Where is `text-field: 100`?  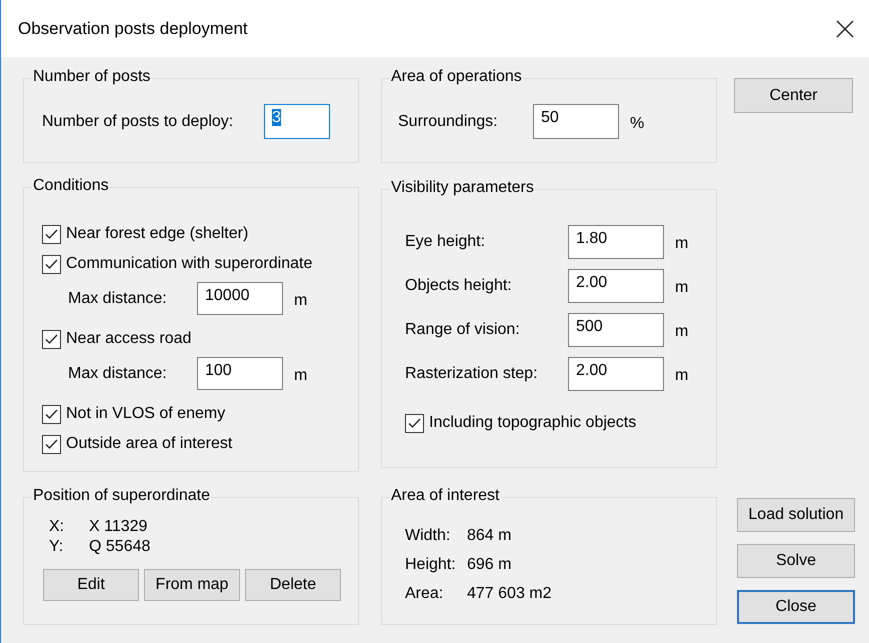
text-field: 100 is located at coordinates (240, 373).